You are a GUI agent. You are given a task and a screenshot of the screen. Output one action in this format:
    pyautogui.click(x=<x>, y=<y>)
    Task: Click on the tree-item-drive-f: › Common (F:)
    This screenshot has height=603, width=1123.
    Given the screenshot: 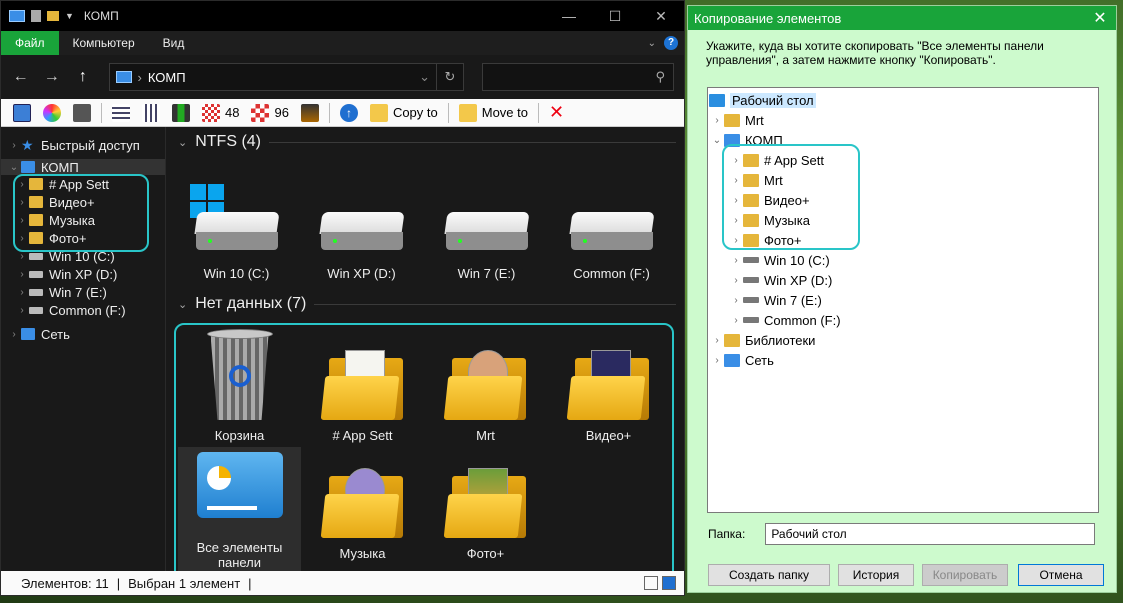 What is the action you would take?
    pyautogui.click(x=903, y=320)
    